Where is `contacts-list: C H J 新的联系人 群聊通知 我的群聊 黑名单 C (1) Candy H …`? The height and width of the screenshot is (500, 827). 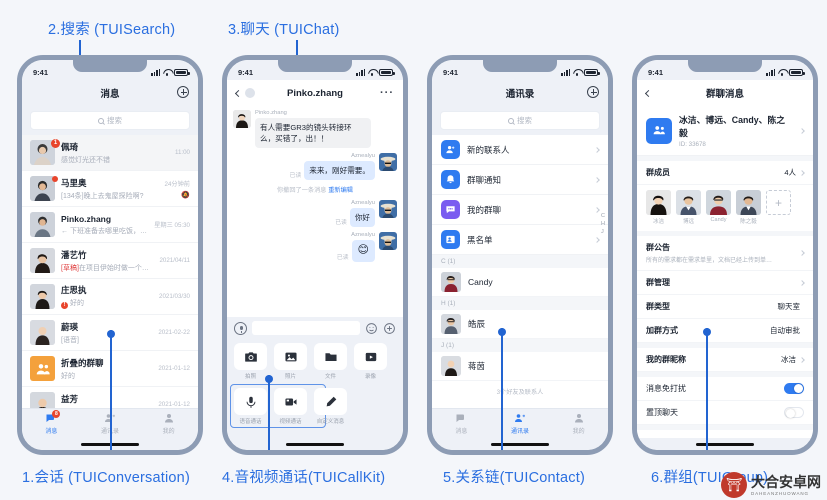
contacts-list: C H J 新的联系人 群聊通知 我的群聊 黑名单 C (1) Candy H … is located at coordinates (520, 271).